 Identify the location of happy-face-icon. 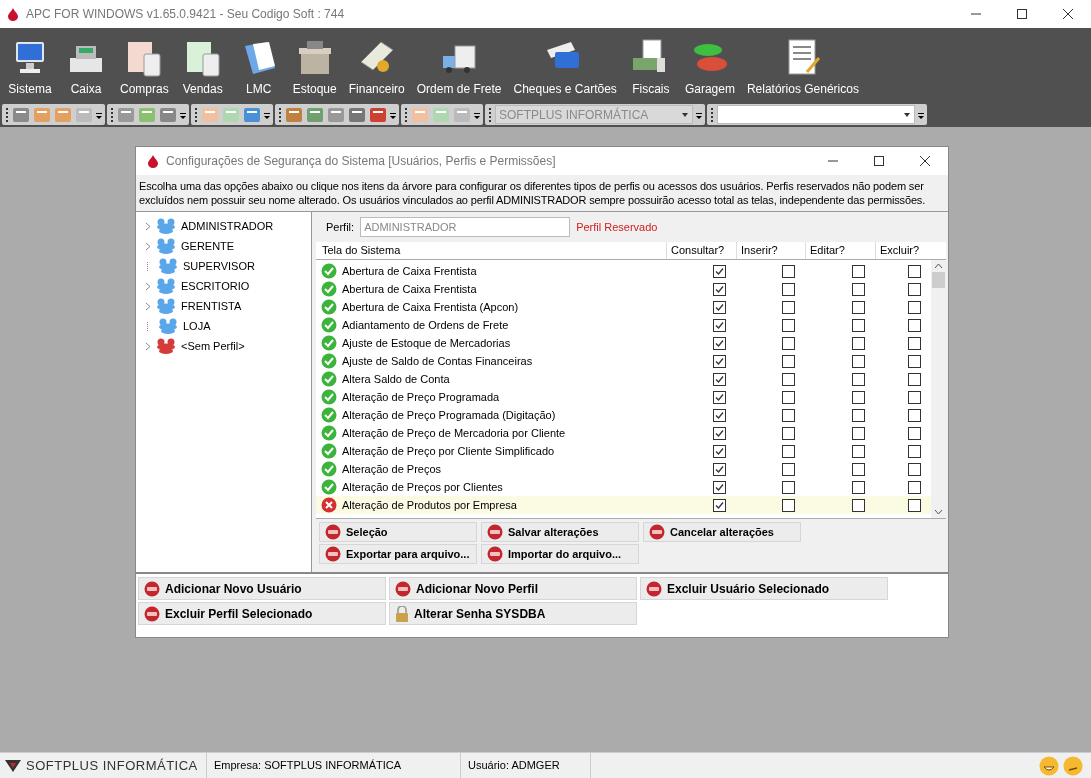
(1049, 765).